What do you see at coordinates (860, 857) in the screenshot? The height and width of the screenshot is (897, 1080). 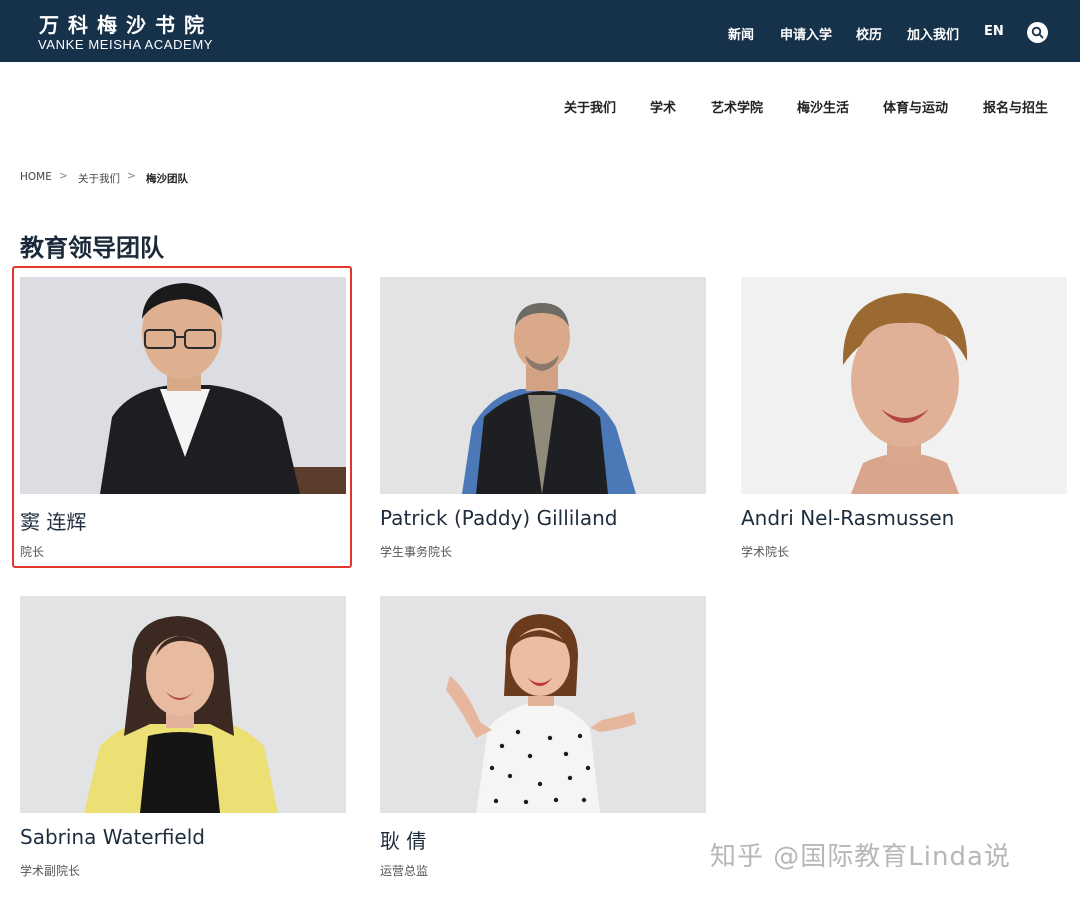 I see `watermark-text: 知乎 @国际教育Linda说` at bounding box center [860, 857].